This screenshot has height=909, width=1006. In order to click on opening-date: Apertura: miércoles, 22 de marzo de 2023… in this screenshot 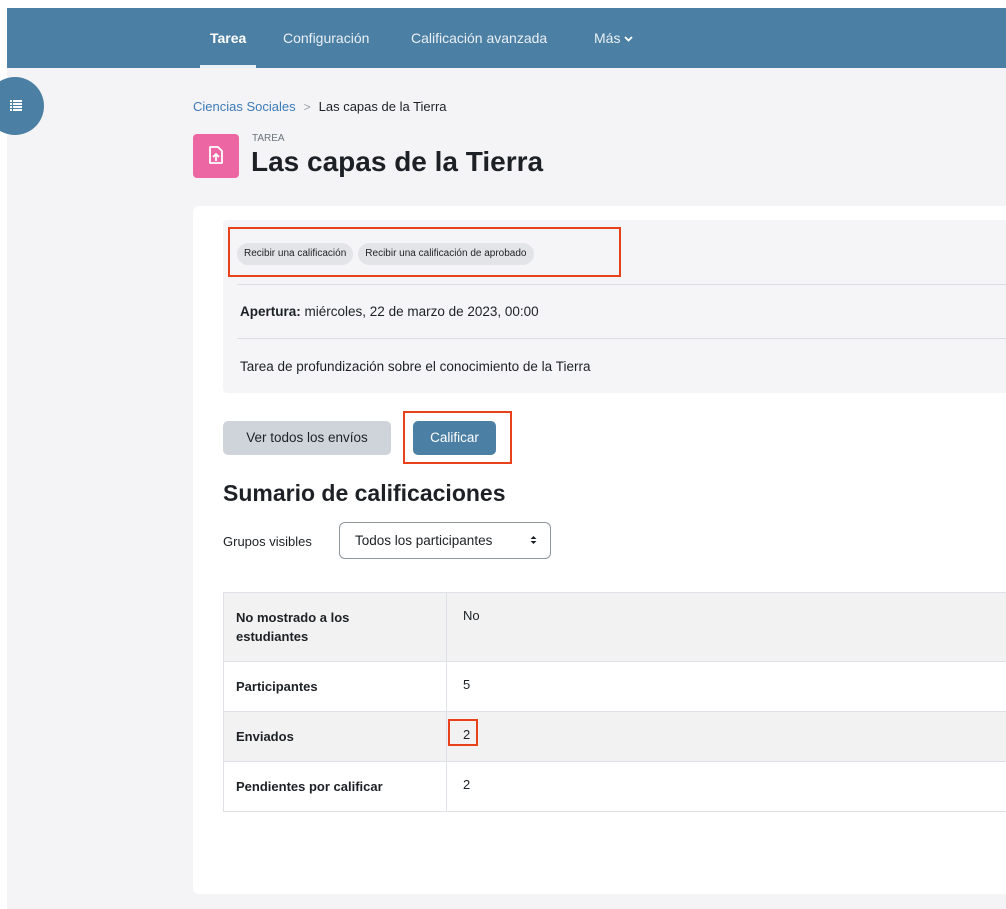, I will do `click(389, 311)`.